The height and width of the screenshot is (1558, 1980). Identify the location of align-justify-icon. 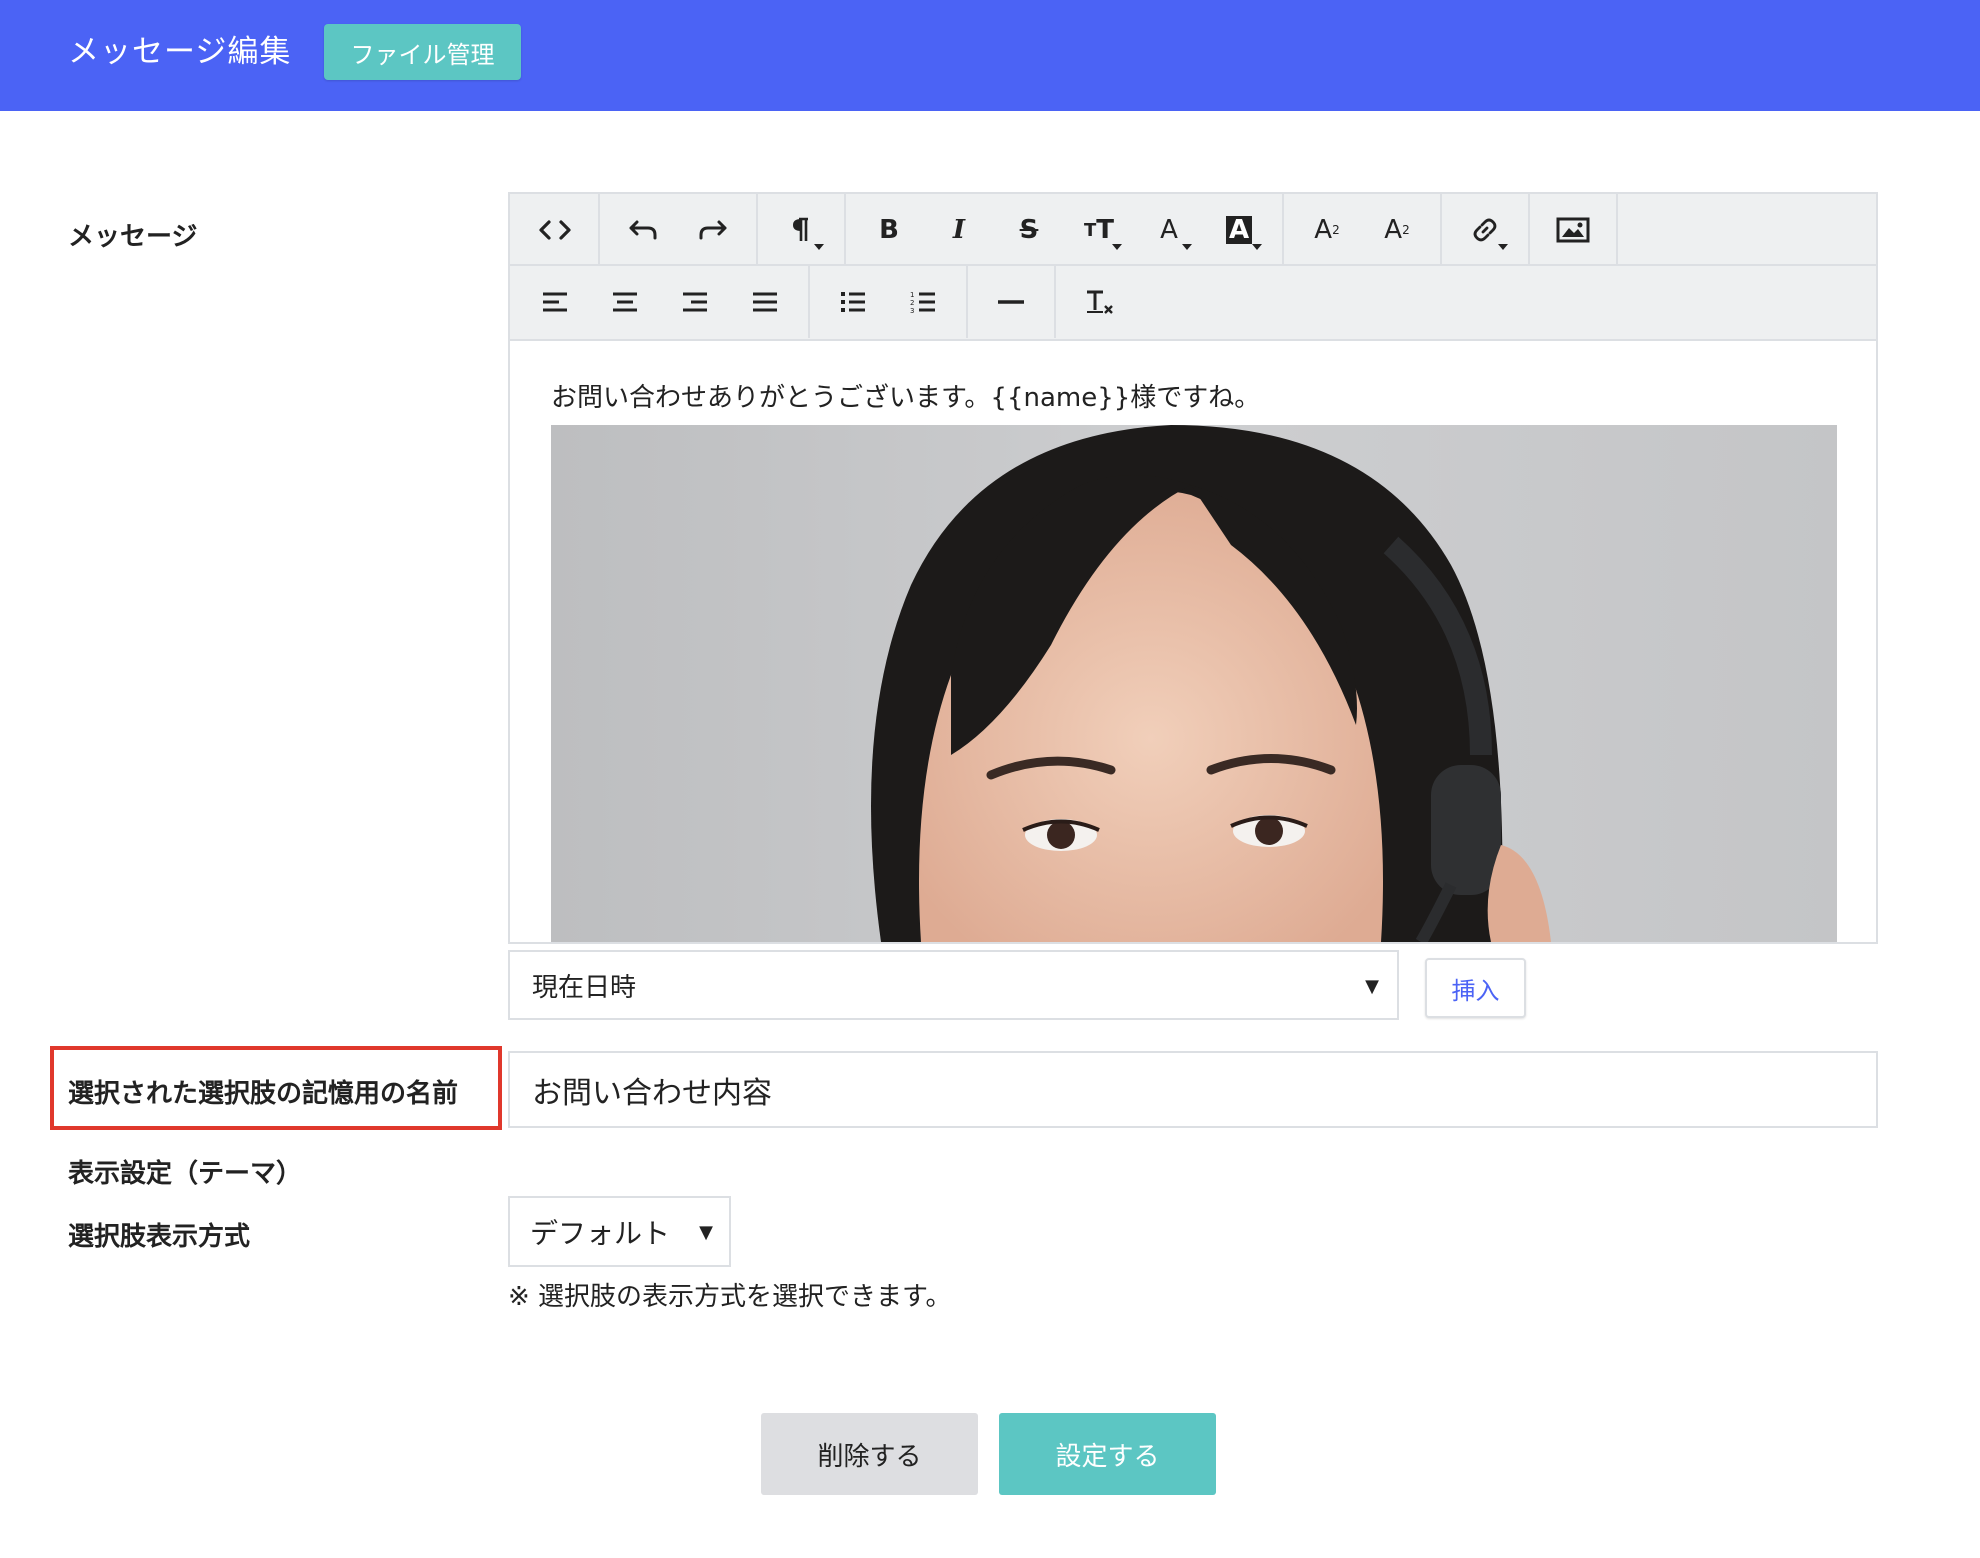
(765, 302).